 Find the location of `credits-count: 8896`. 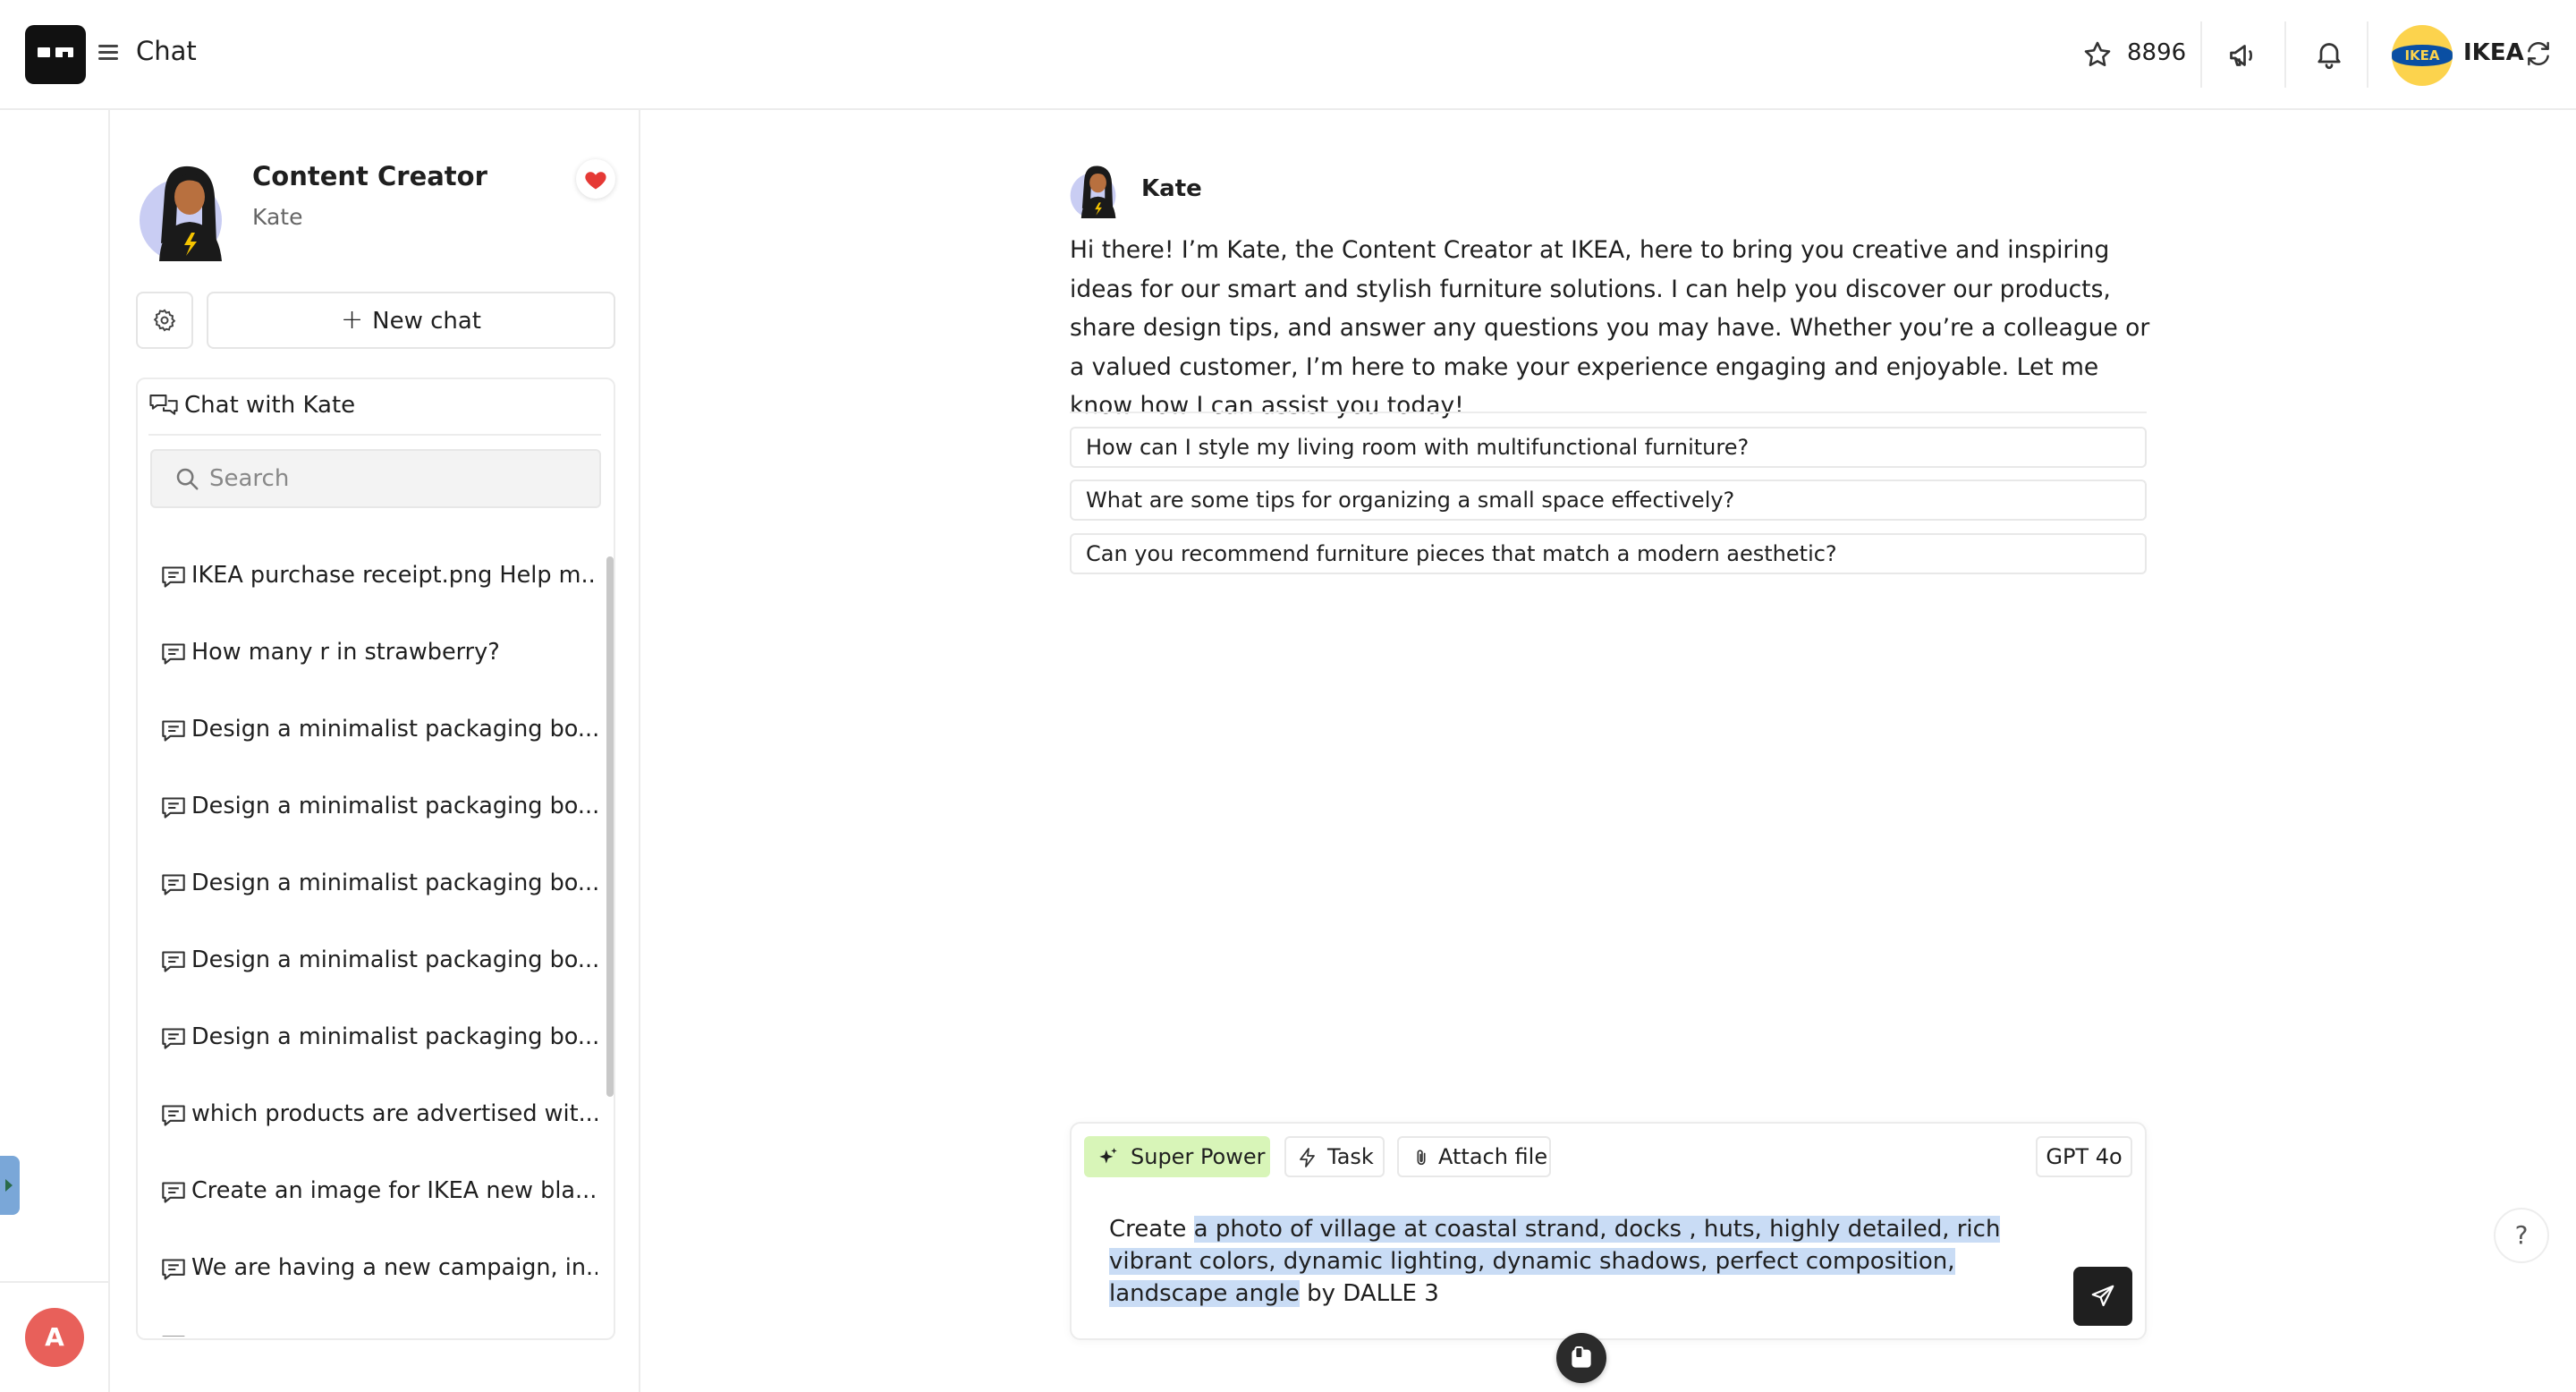

credits-count: 8896 is located at coordinates (2157, 52).